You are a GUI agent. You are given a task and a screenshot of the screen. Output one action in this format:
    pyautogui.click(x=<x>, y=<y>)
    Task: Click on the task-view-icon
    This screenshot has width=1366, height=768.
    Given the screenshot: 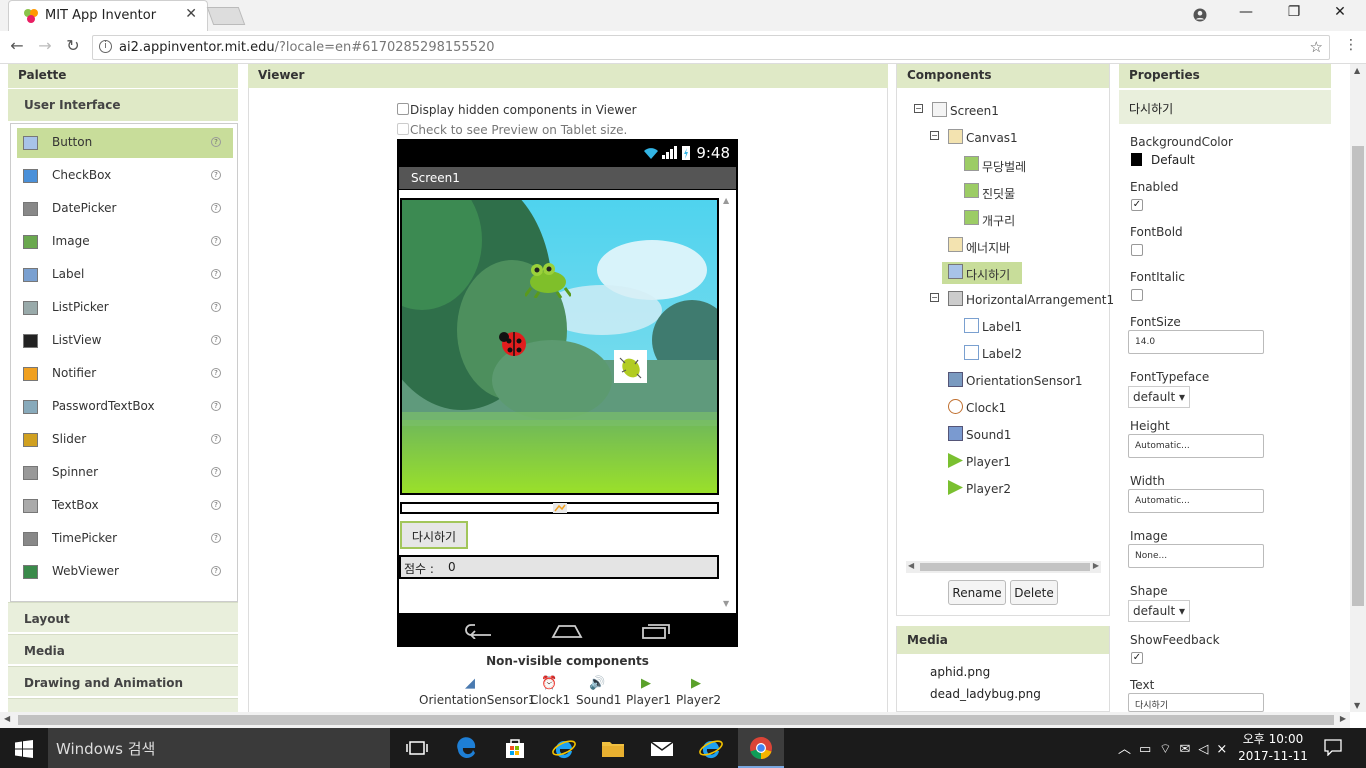 What is the action you would take?
    pyautogui.click(x=417, y=748)
    